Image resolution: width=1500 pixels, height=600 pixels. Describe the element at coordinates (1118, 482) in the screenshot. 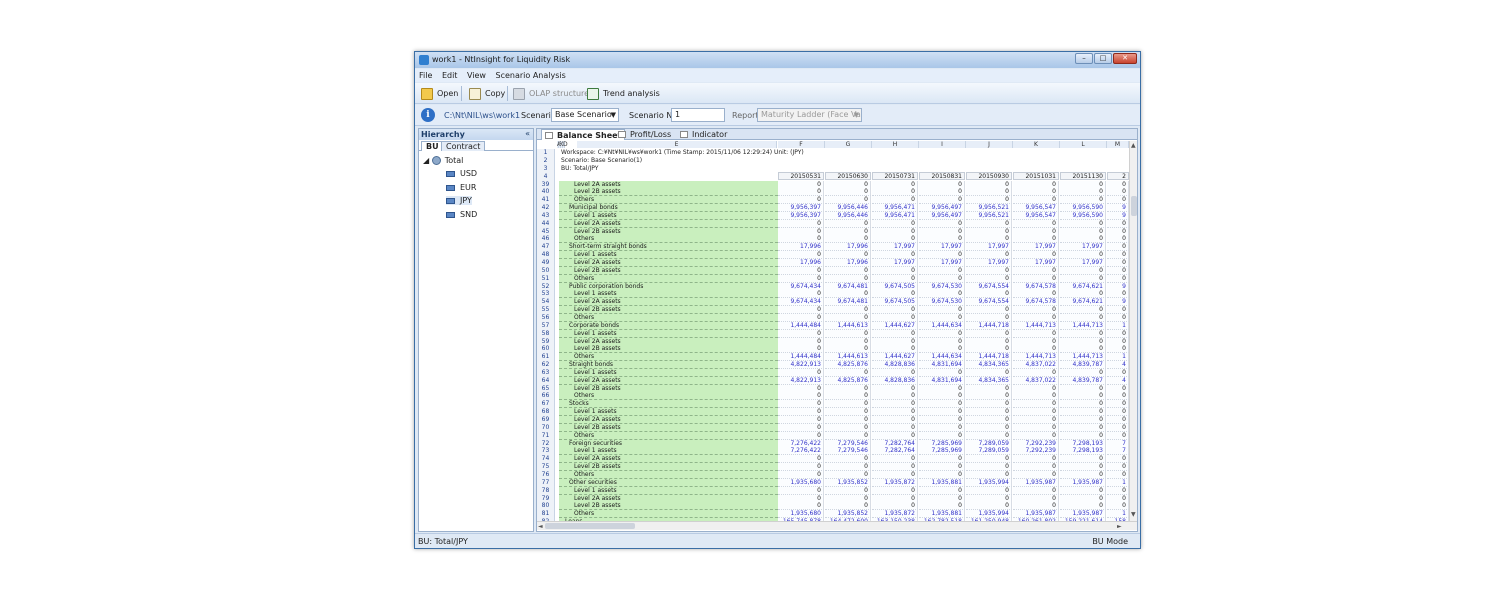

I see `value-cell: 1` at that location.